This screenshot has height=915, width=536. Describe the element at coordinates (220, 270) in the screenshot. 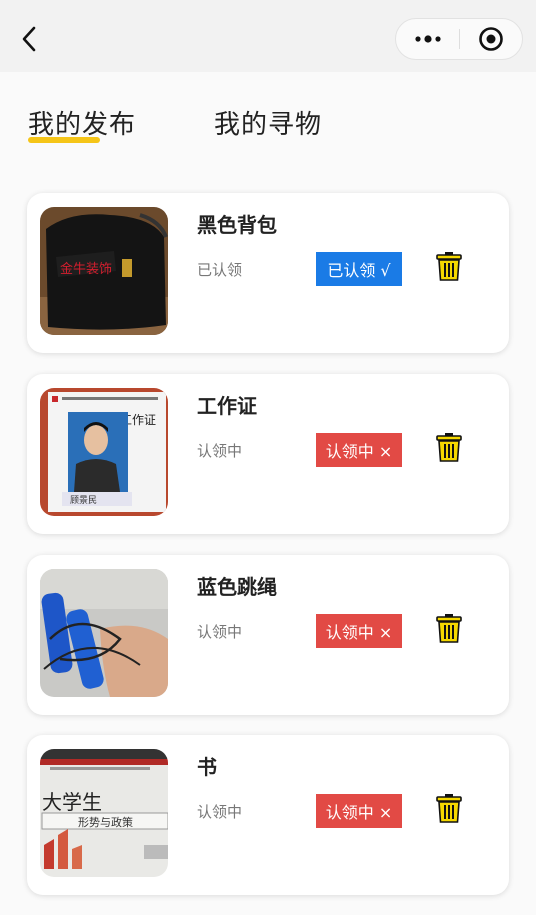

I see `item-status-text: 已认领` at that location.